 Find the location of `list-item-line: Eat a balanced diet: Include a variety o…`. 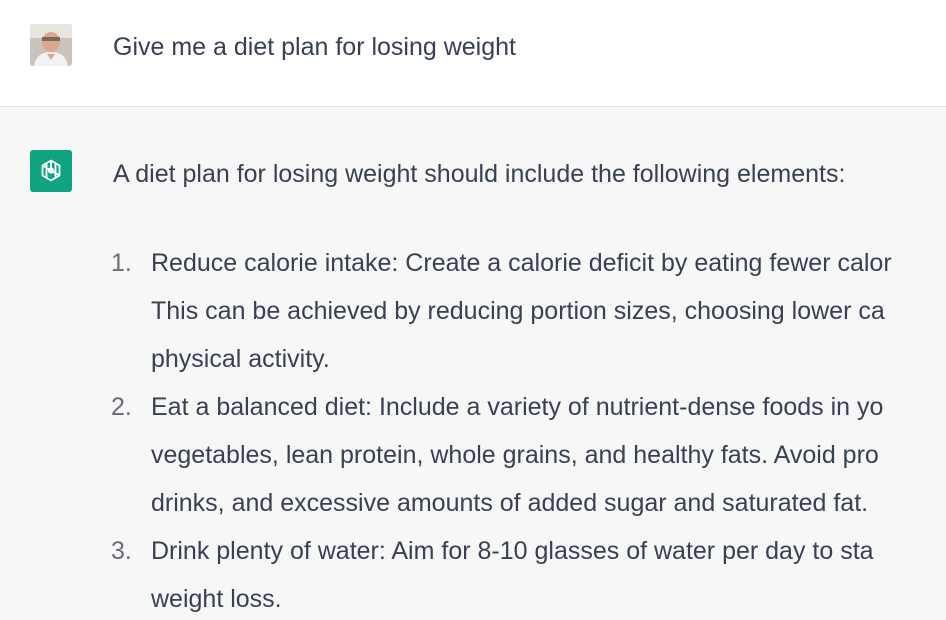

list-item-line: Eat a balanced diet: Include a variety o… is located at coordinates (517, 407).